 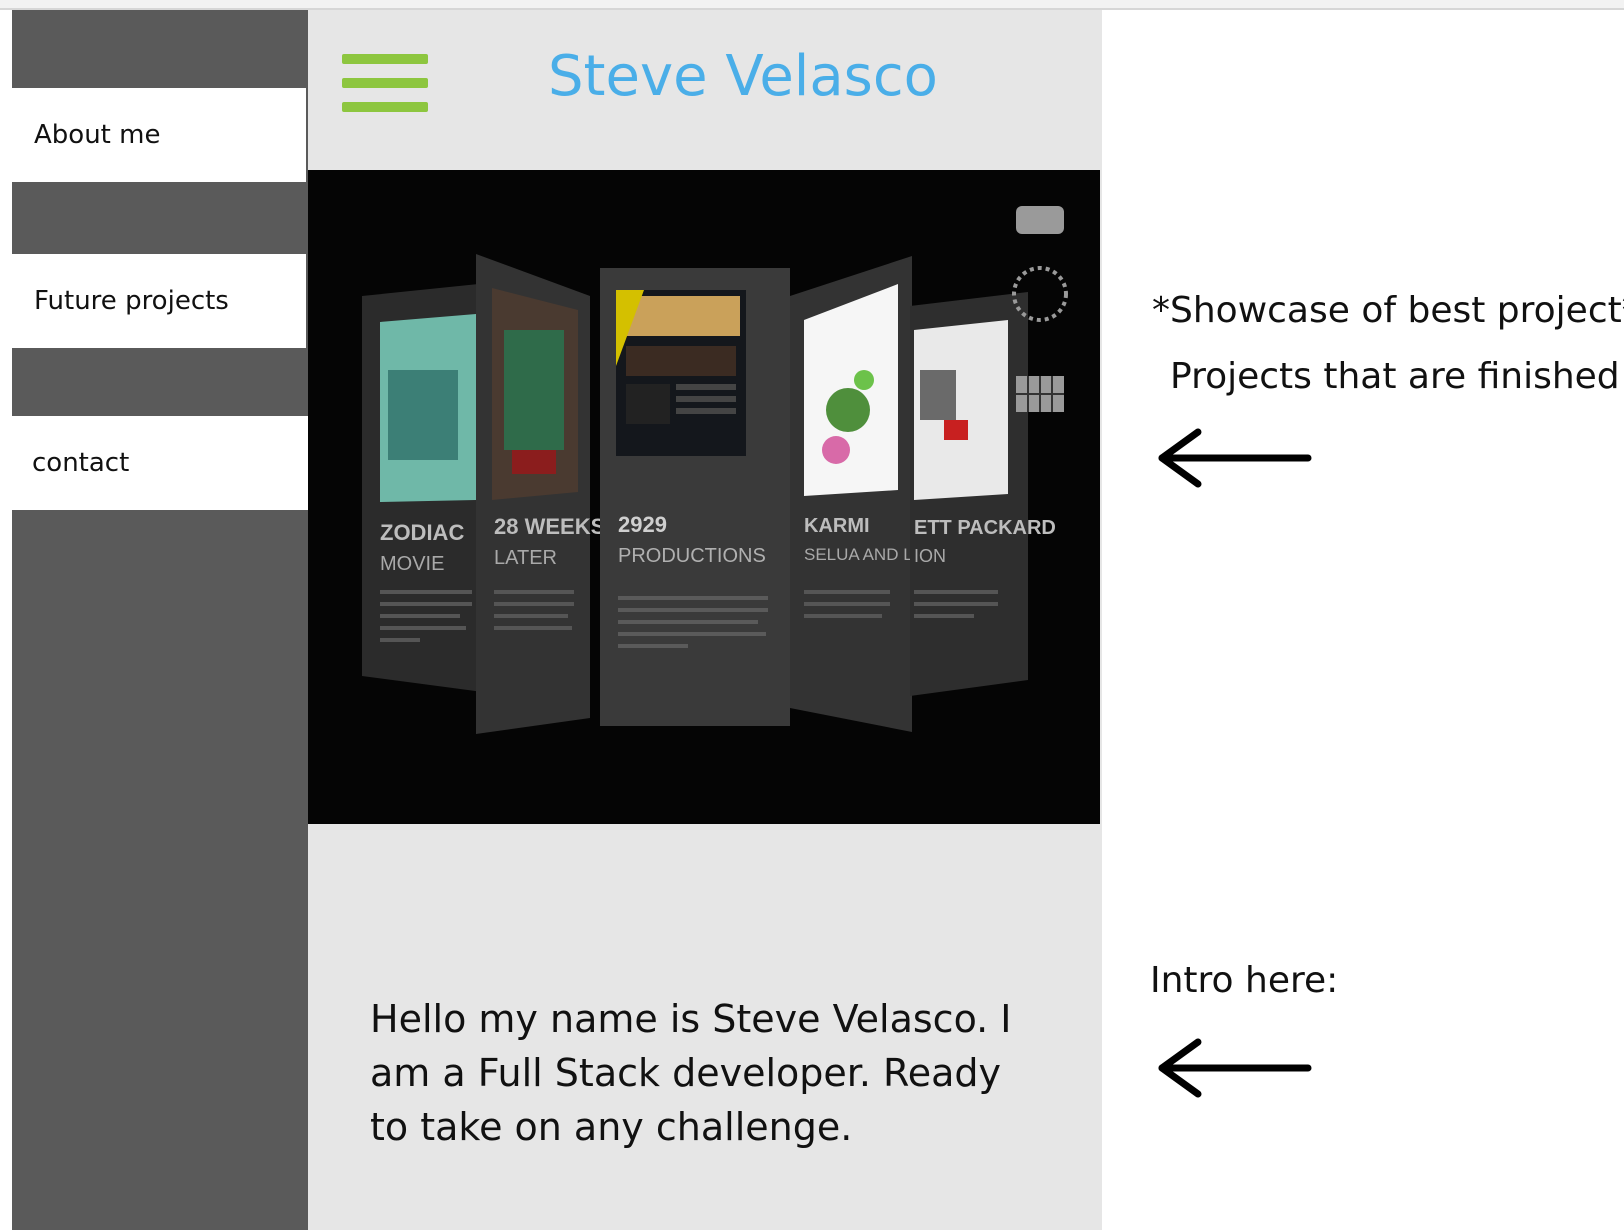 I want to click on site-header: Steve Velasco, so click(x=705, y=90).